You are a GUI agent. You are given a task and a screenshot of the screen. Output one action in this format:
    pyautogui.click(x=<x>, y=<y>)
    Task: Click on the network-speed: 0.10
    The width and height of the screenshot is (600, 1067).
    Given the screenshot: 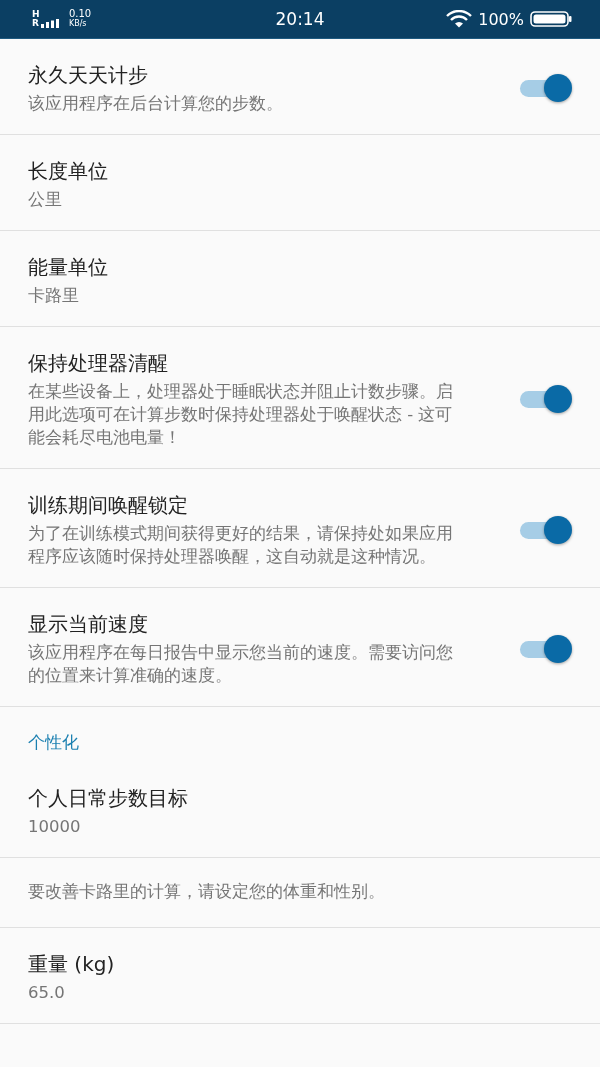 What is the action you would take?
    pyautogui.click(x=80, y=14)
    